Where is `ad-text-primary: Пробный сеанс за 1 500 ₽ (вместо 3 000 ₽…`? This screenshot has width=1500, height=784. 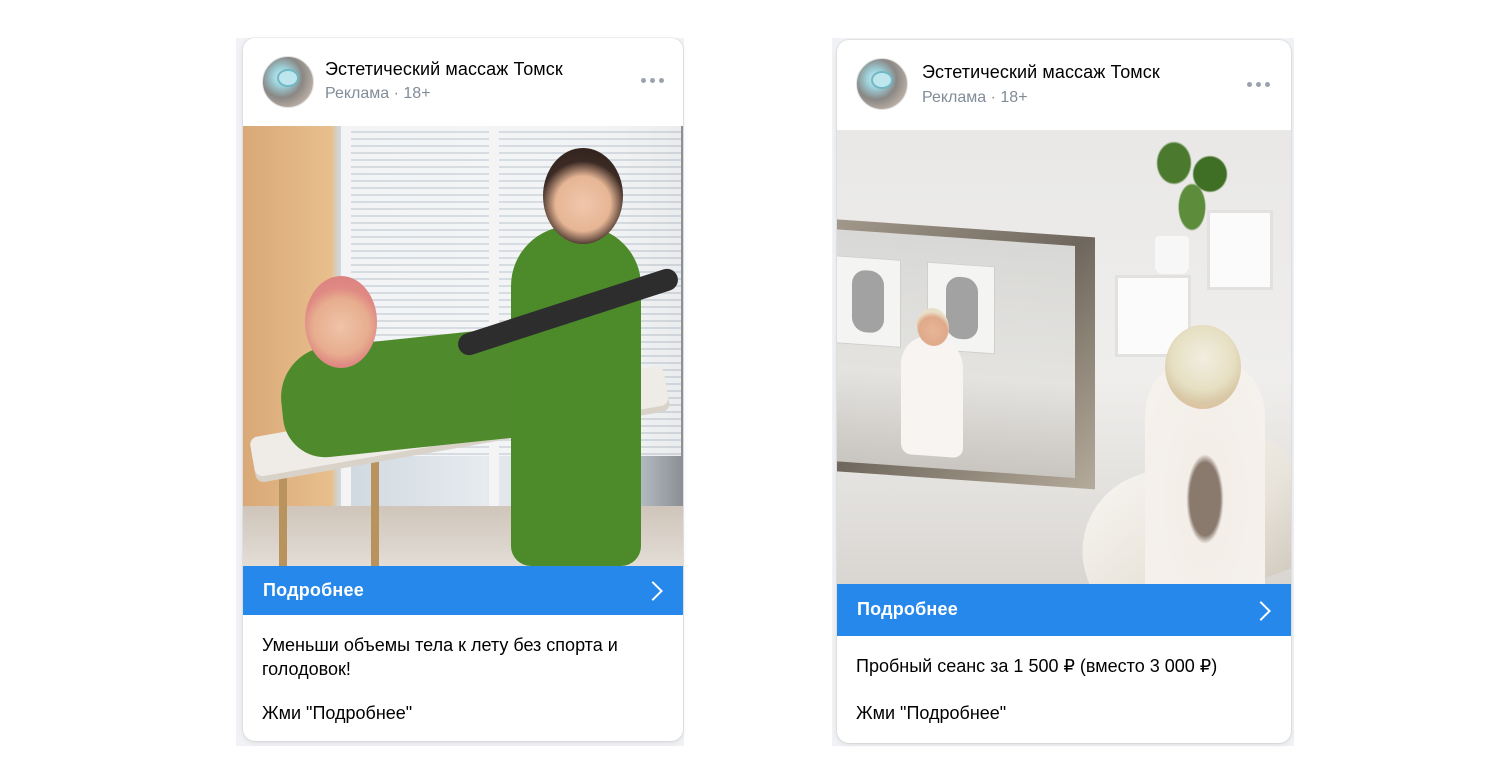 ad-text-primary: Пробный сеанс за 1 500 ₽ (вместо 3 000 ₽… is located at coordinates (1037, 666).